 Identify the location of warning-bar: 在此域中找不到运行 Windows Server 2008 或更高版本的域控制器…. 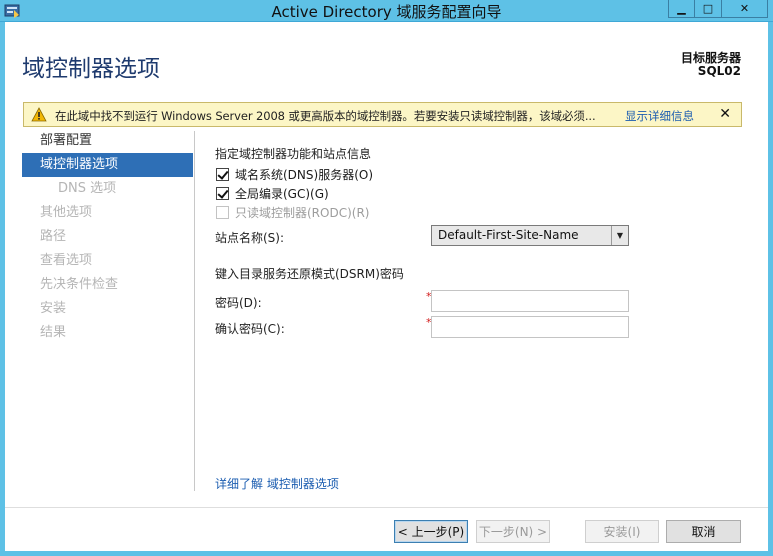
(382, 114).